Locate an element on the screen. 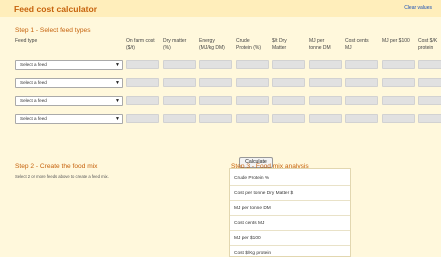 This screenshot has width=441, height=257. step1-heading: Step 1 - Select feed types is located at coordinates (53, 30).